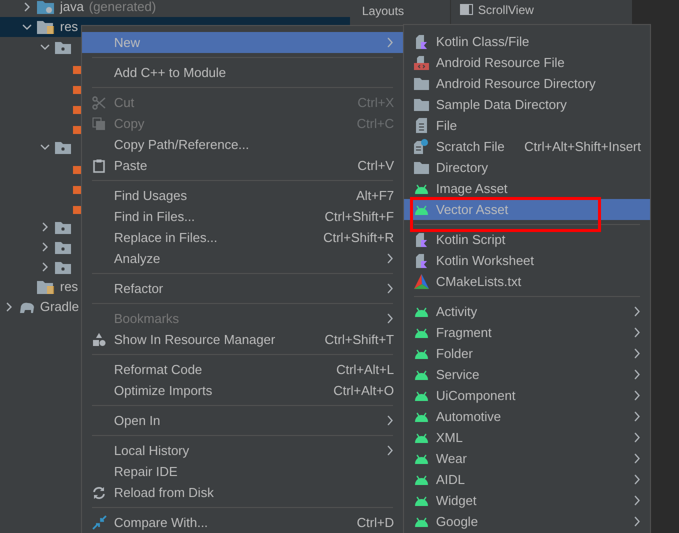  What do you see at coordinates (365, 369) in the screenshot?
I see `shortcut-text: Ctrl+Alt+L` at bounding box center [365, 369].